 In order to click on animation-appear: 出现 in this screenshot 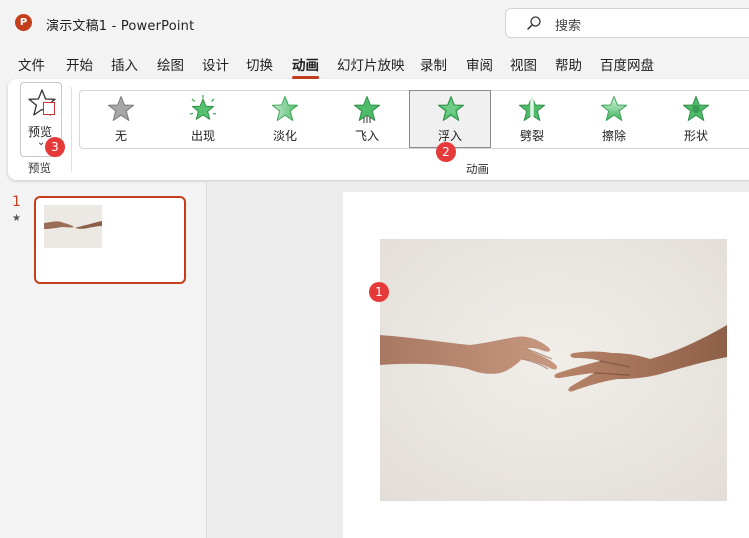, I will do `click(203, 119)`.